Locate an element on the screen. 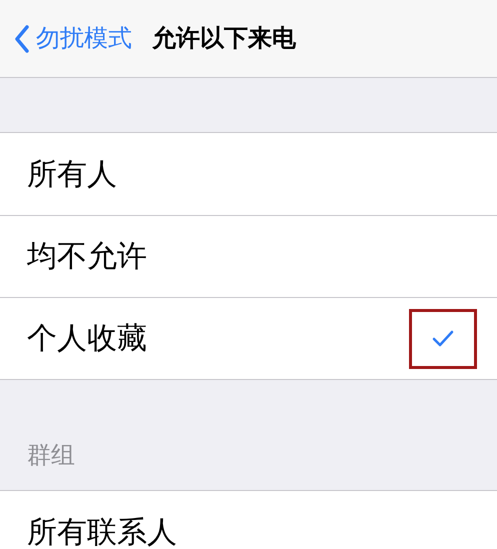  back-button: 勿扰模式 is located at coordinates (73, 38).